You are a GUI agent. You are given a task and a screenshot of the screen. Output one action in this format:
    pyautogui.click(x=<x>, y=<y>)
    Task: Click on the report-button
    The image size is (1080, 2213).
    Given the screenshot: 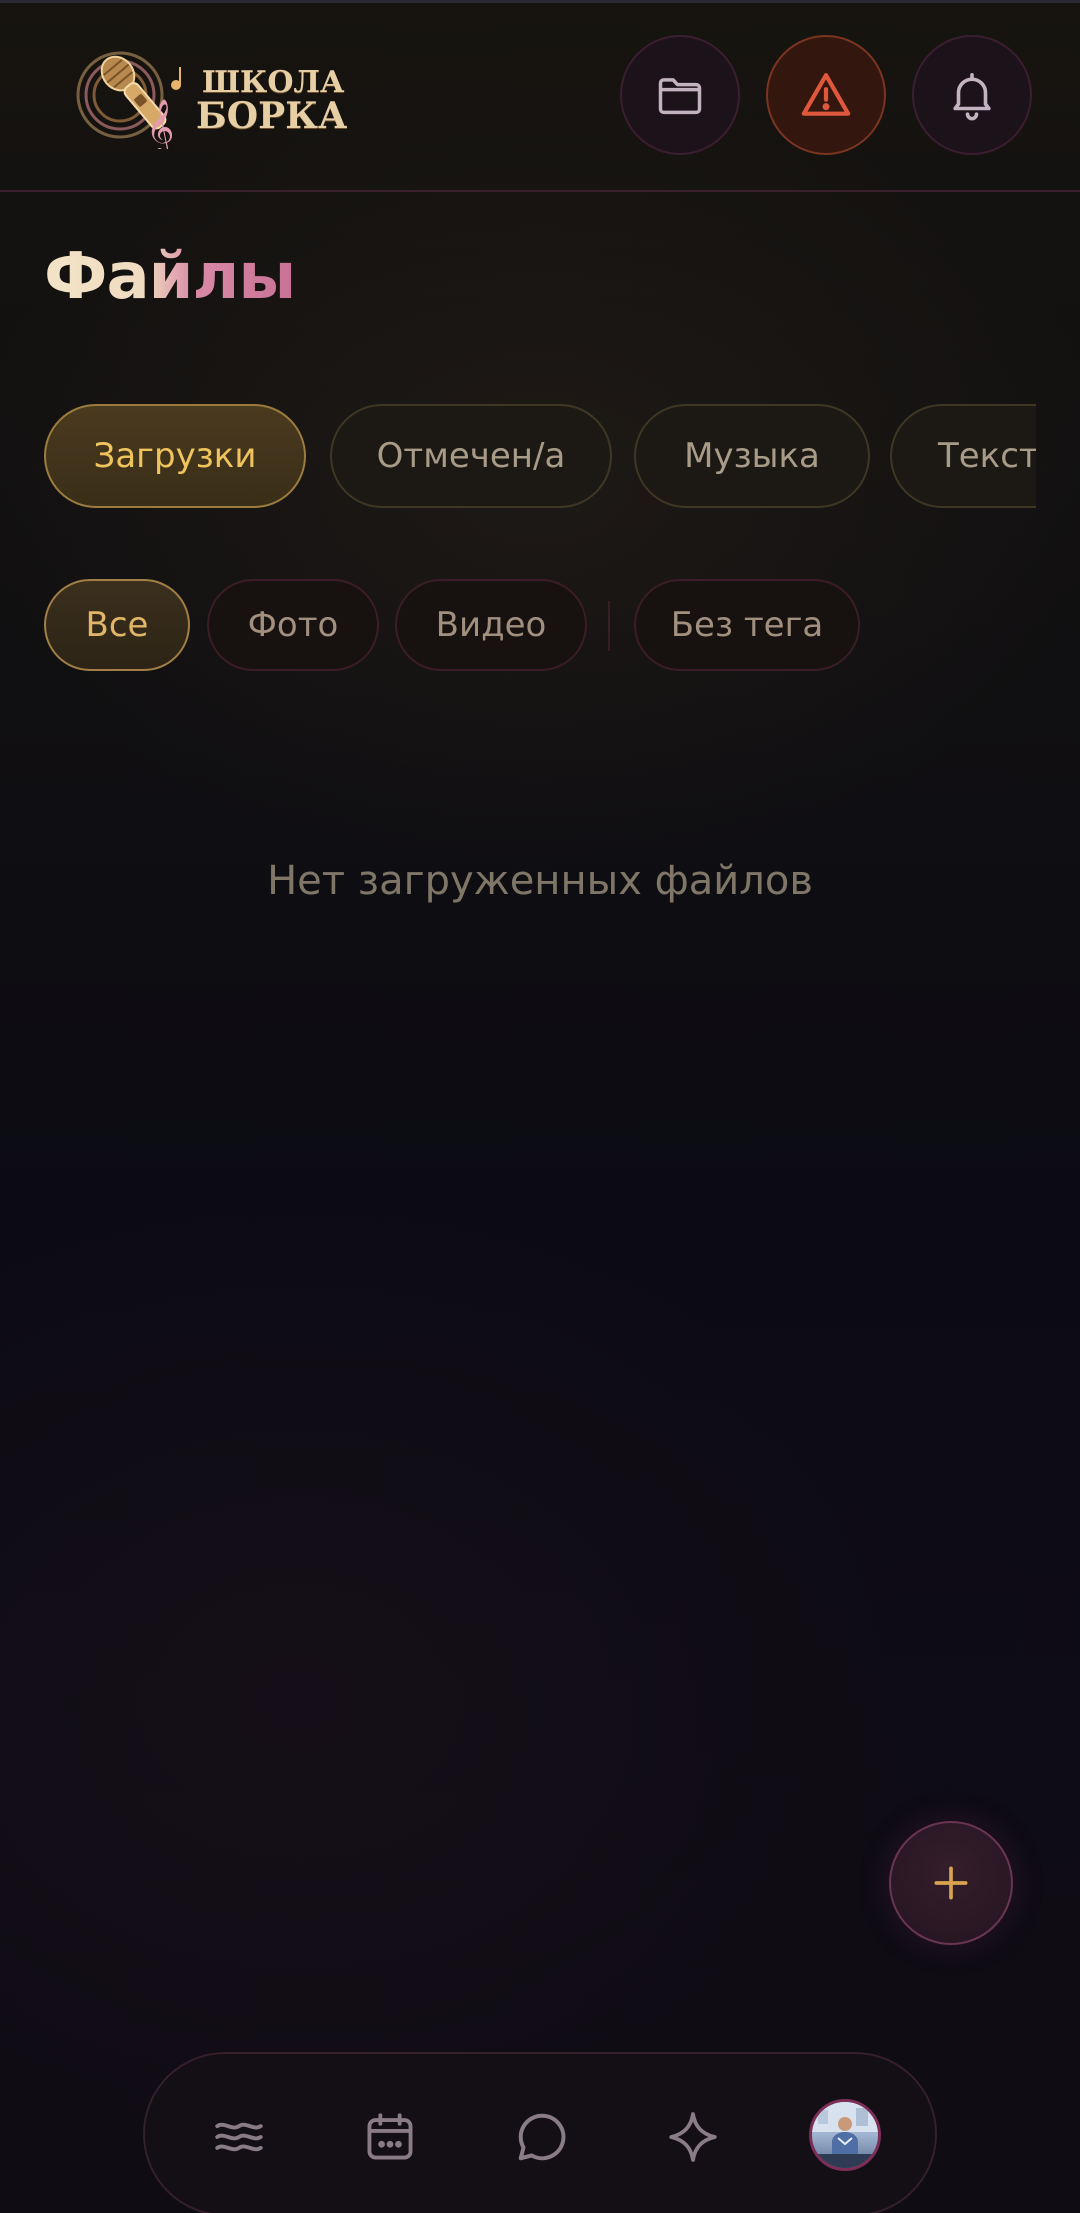 What is the action you would take?
    pyautogui.click(x=826, y=95)
    